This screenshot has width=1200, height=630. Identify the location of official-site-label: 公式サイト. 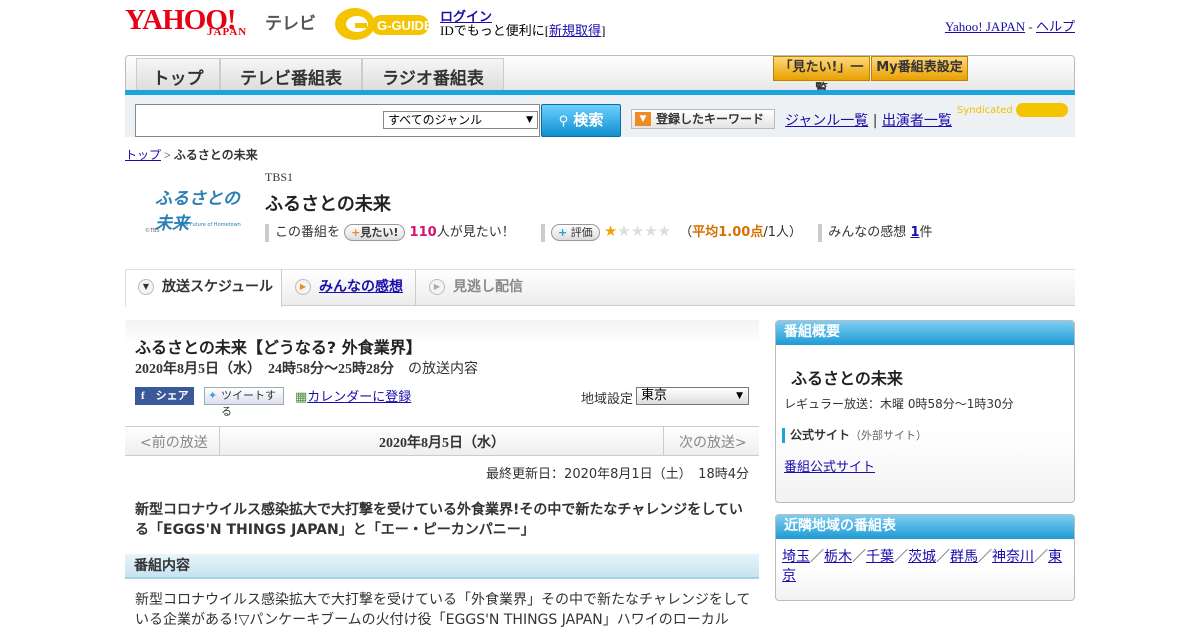
(820, 435).